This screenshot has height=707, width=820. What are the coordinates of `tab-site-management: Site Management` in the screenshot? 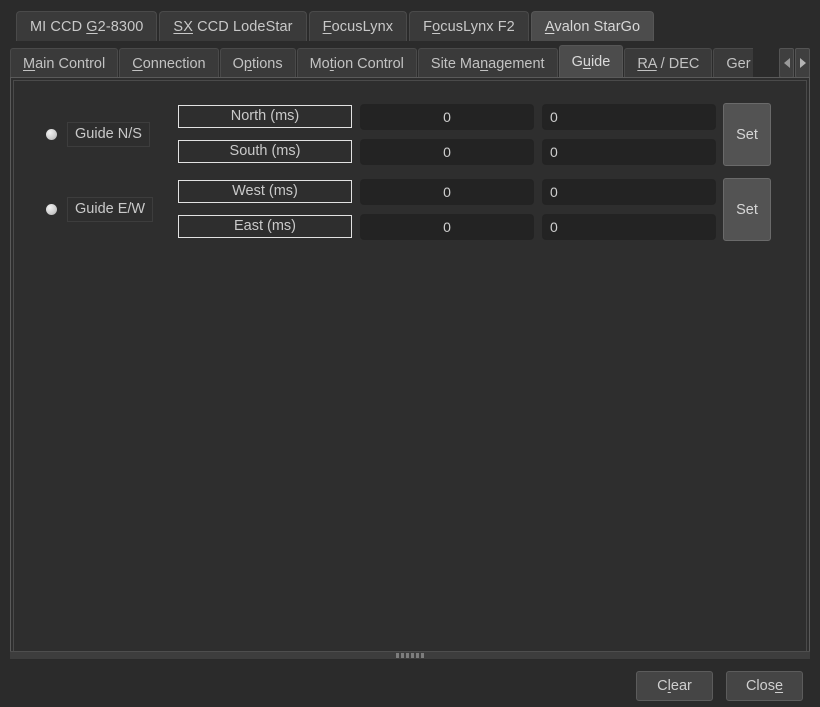 It's located at (487, 63).